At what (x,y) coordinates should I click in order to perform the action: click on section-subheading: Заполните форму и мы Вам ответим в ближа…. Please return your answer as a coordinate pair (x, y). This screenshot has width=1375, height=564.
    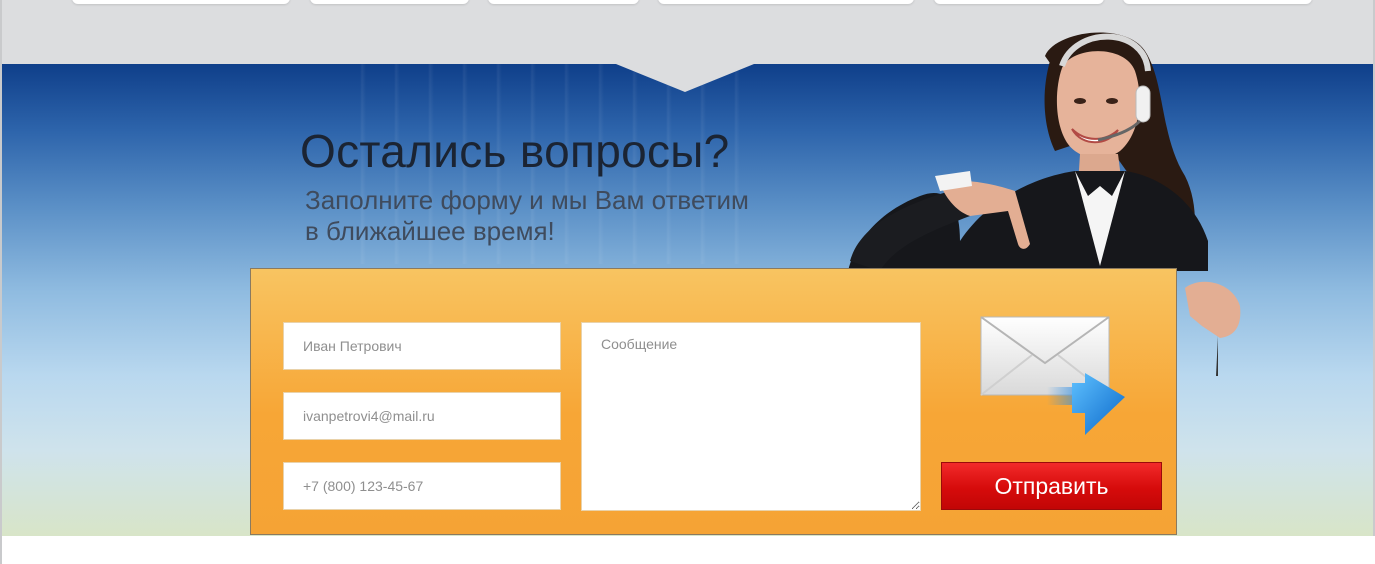
    Looking at the image, I should click on (565, 216).